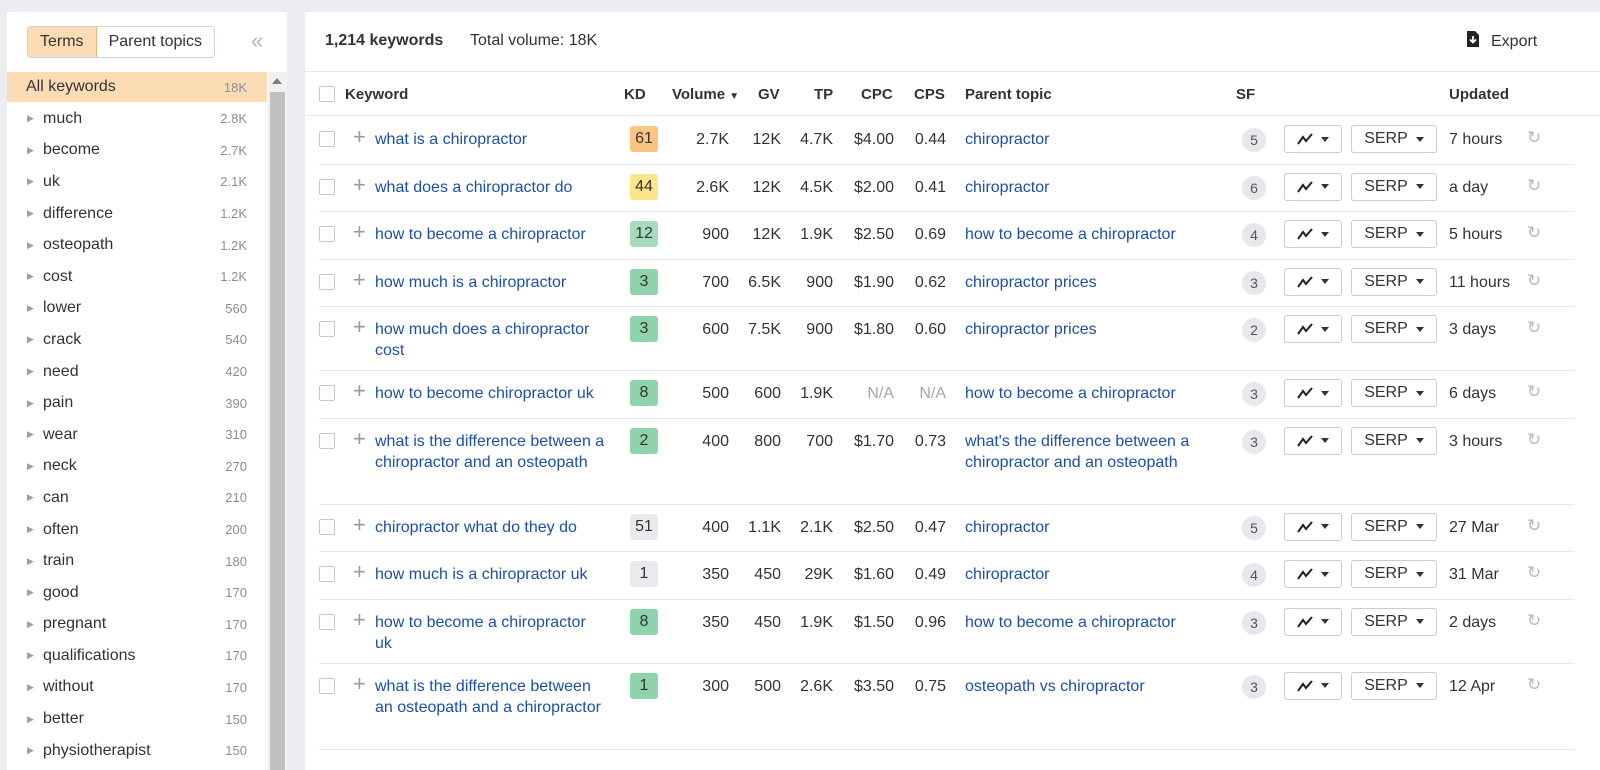 This screenshot has width=1600, height=770. I want to click on keyword-link: how much is a chiropractor, so click(491, 282).